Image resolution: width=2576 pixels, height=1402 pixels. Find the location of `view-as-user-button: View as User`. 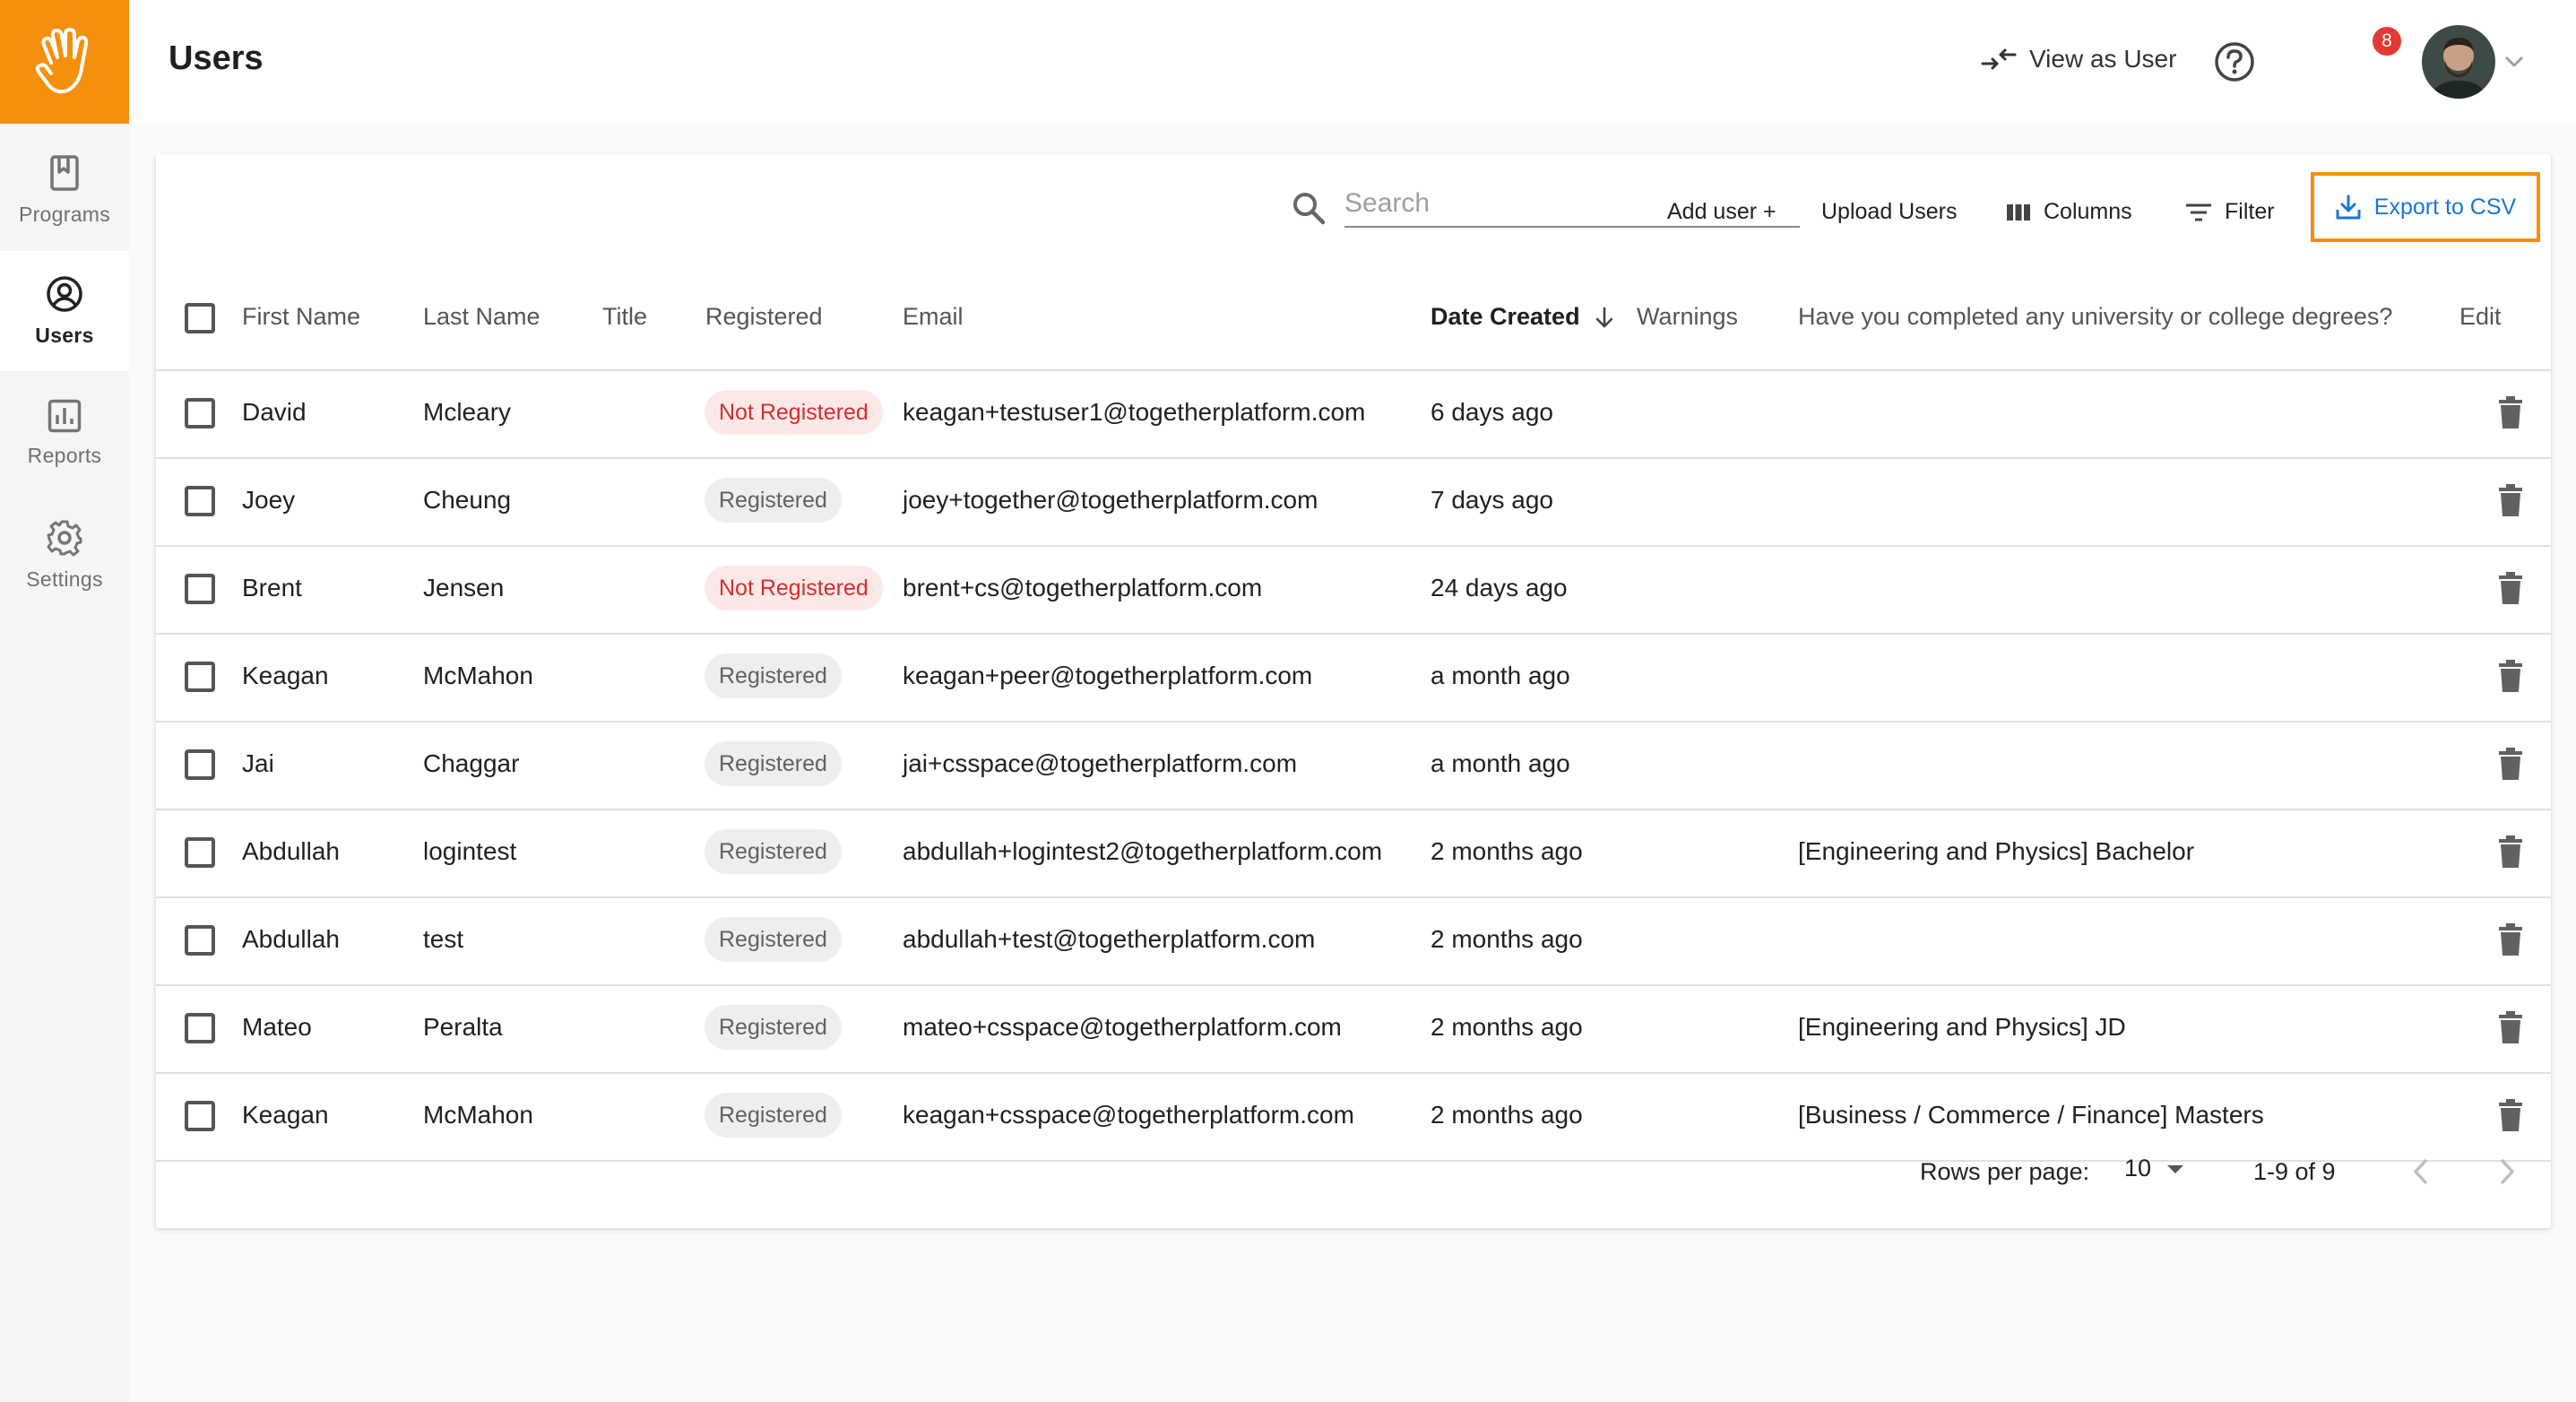

view-as-user-button: View as User is located at coordinates (2078, 59).